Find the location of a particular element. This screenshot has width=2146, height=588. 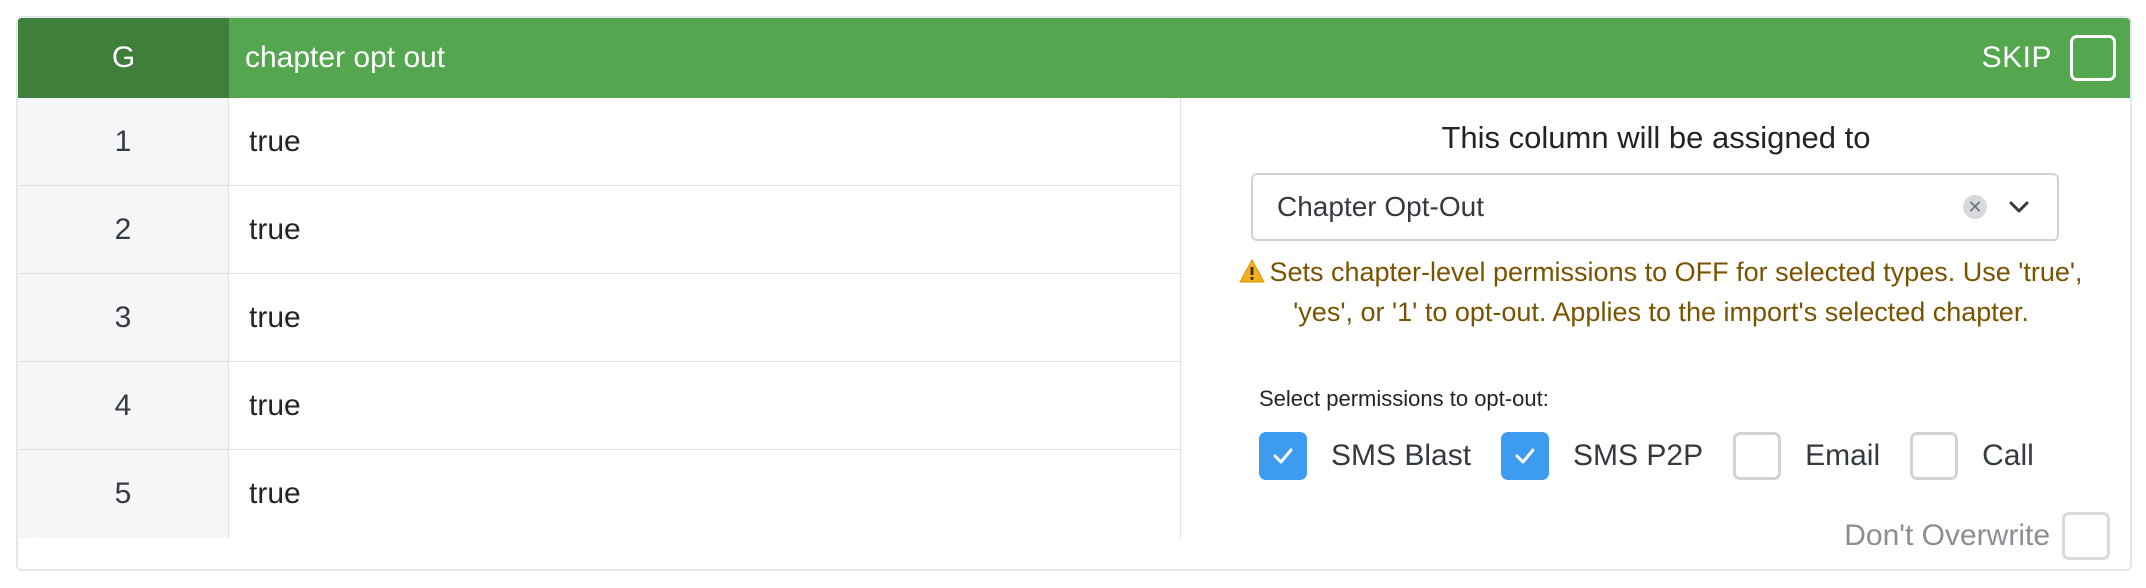

table-row: 1 true is located at coordinates (599, 142).